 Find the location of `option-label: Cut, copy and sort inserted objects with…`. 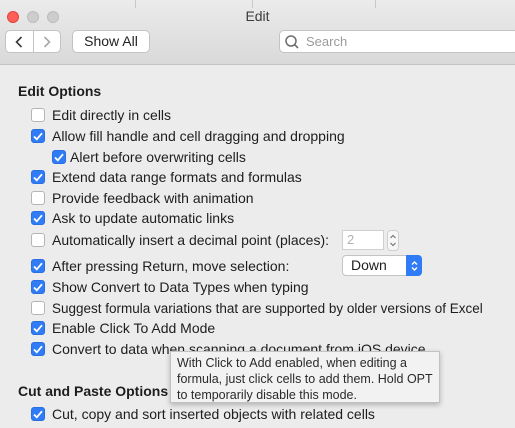

option-label: Cut, copy and sort inserted objects with… is located at coordinates (213, 414).